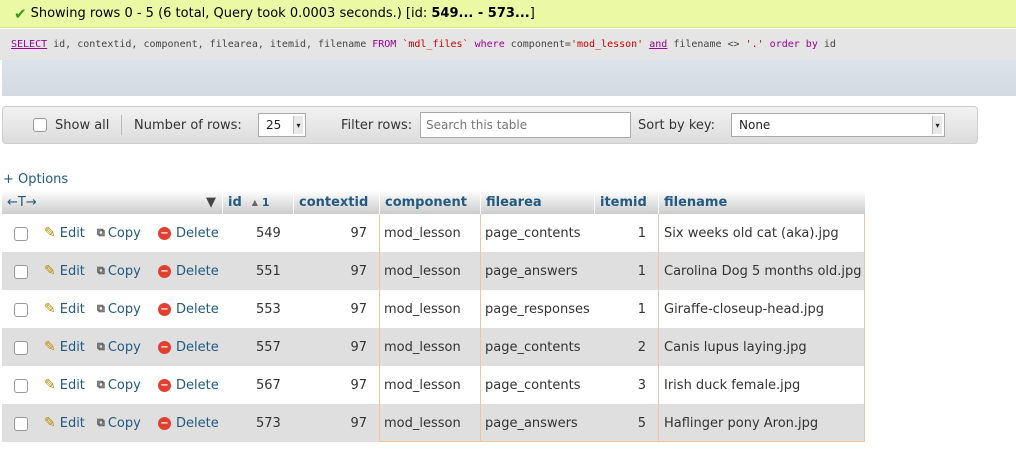  Describe the element at coordinates (838, 125) in the screenshot. I see `sort-select: None ▾` at that location.